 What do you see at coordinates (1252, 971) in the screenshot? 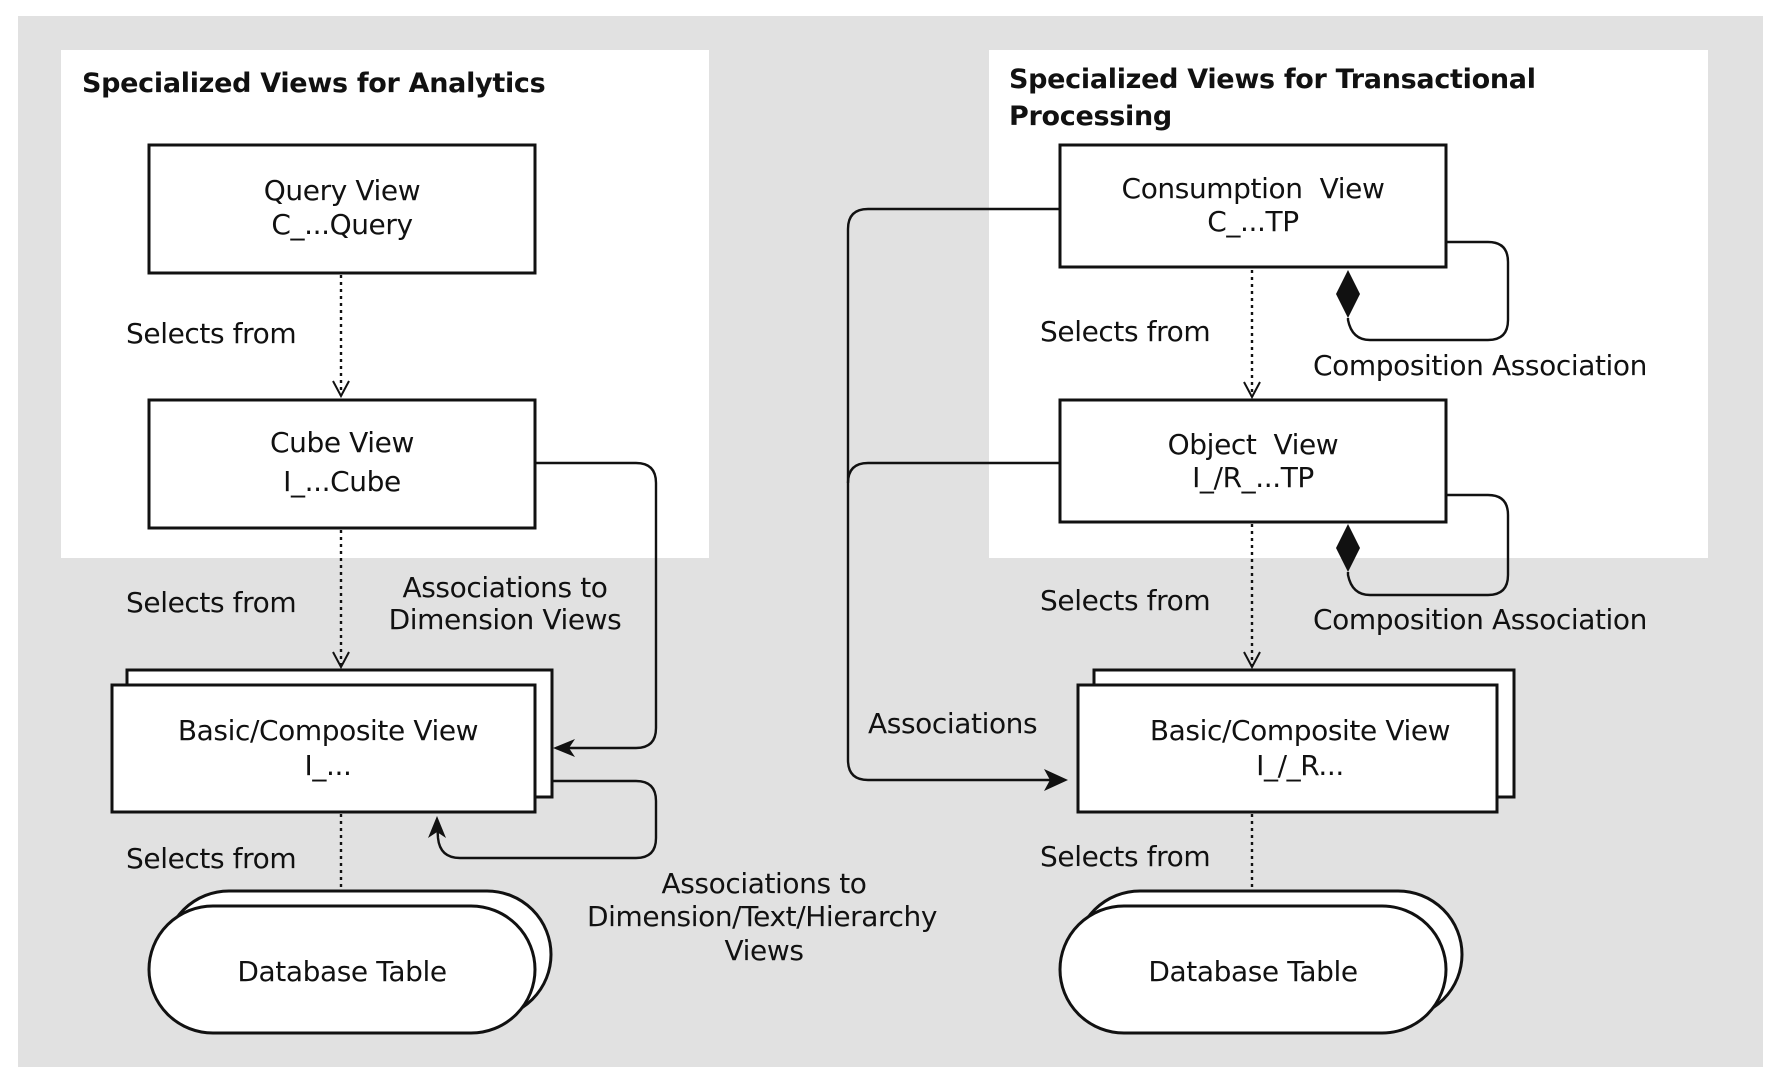
I see `database-table-label-transactional: Database Table` at bounding box center [1252, 971].